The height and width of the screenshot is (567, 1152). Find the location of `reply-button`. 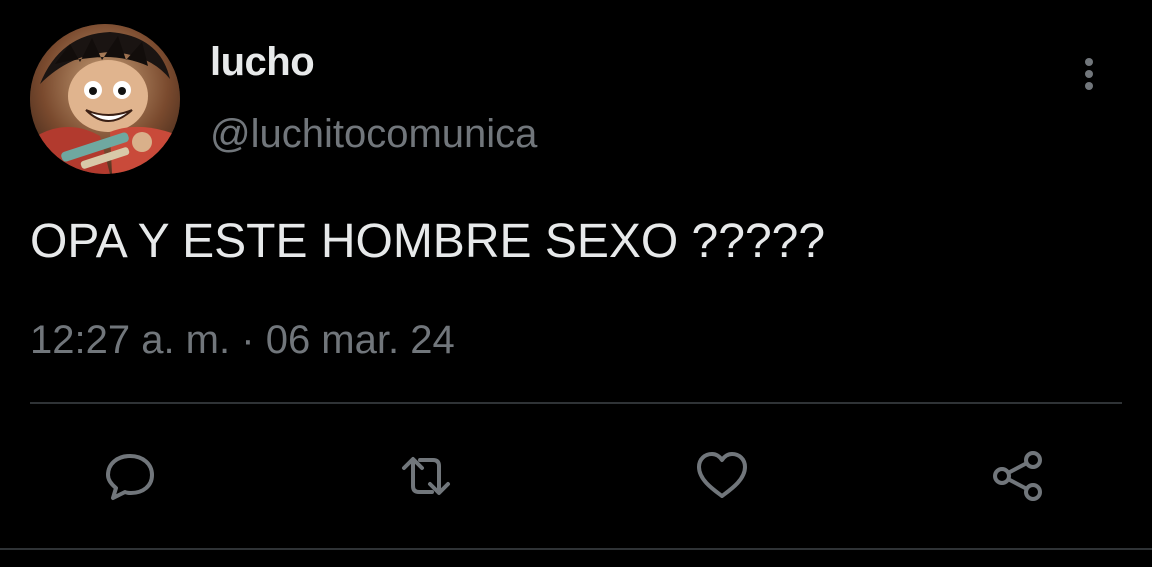

reply-button is located at coordinates (130, 476).